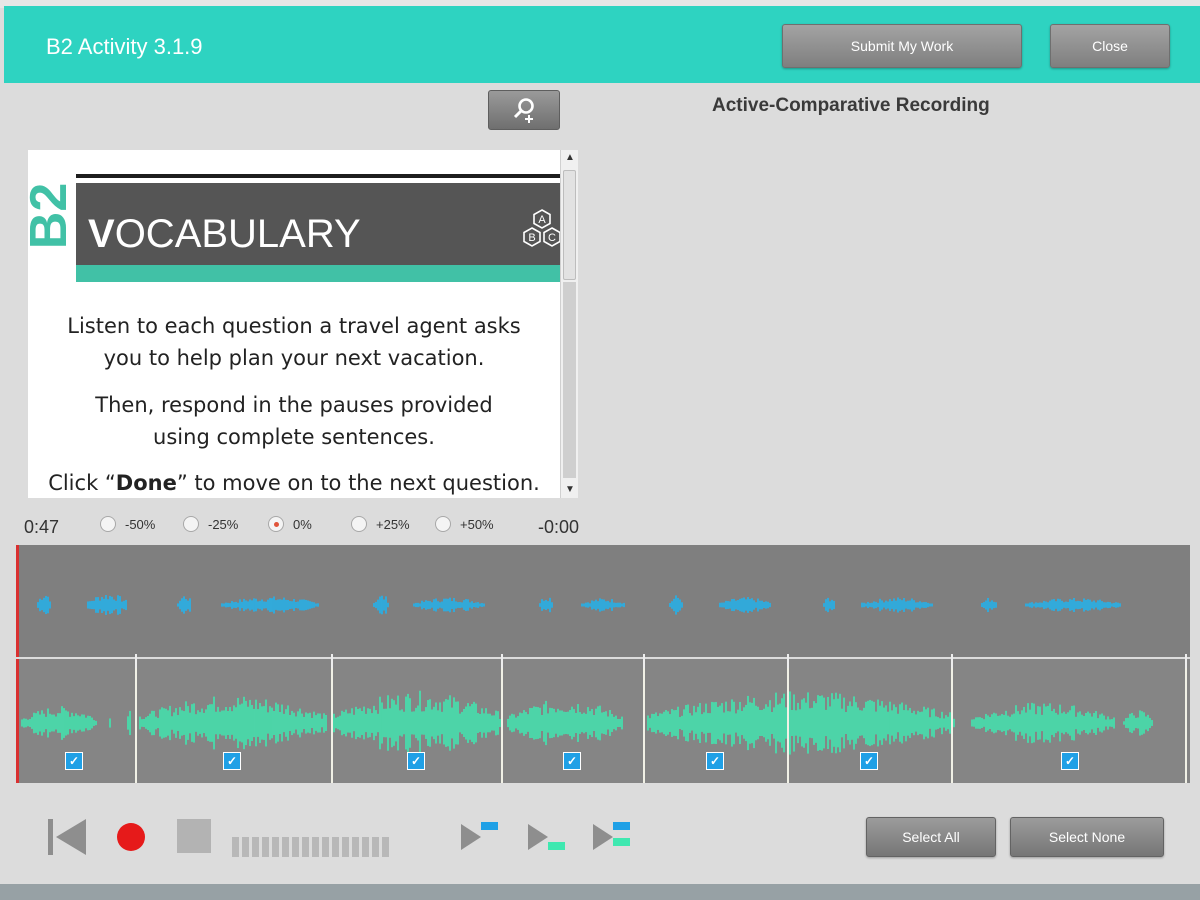  I want to click on speed-label: +25%, so click(393, 524).